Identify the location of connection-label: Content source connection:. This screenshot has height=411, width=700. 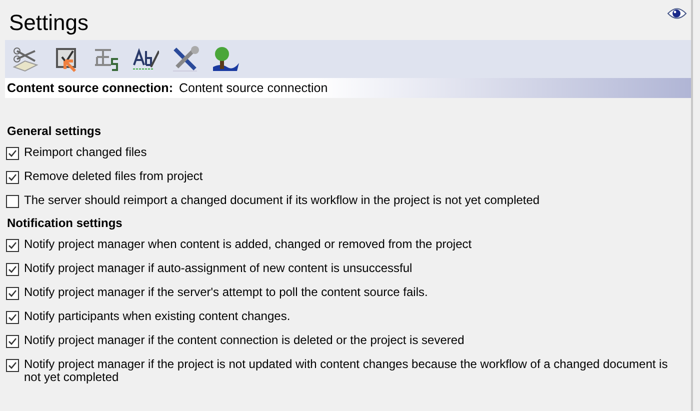
(90, 88).